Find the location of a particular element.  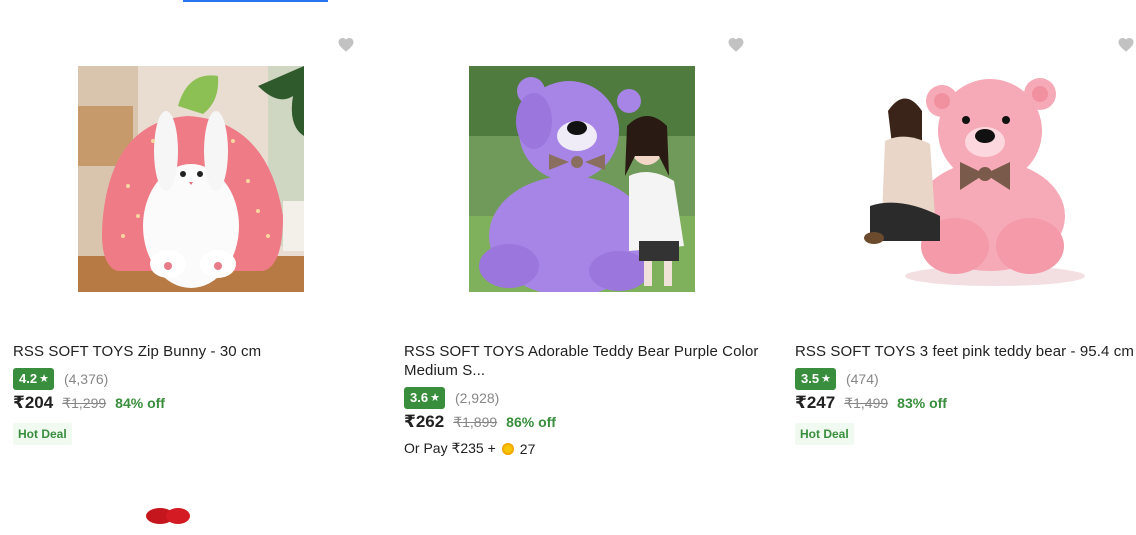

rating-value: 3.5 is located at coordinates (810, 378).